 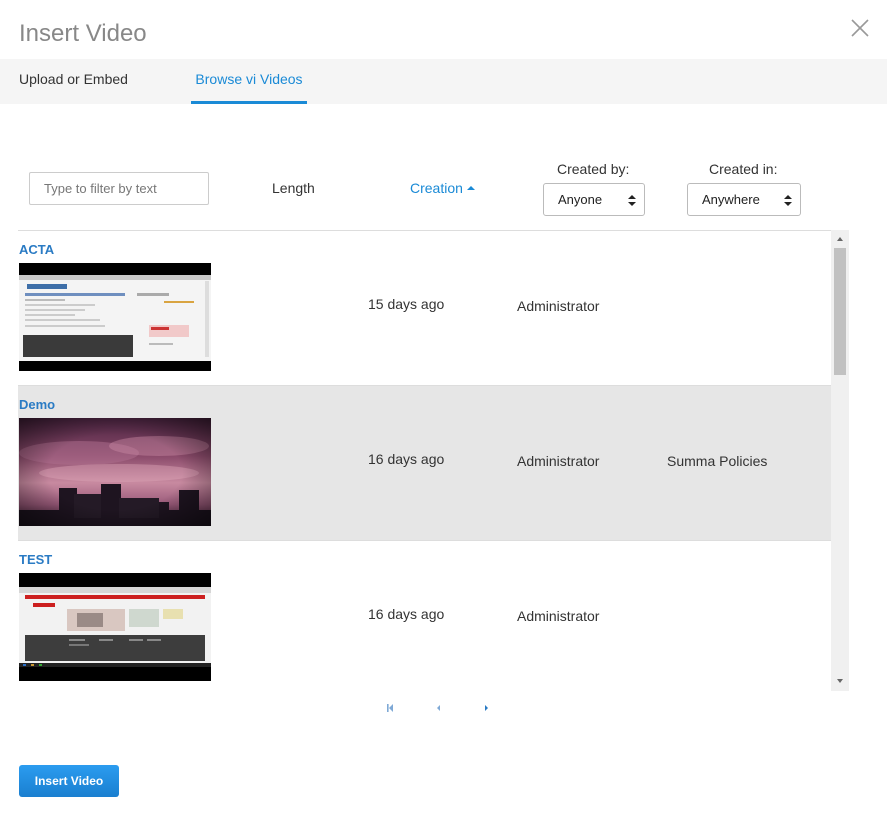 What do you see at coordinates (249, 81) in the screenshot?
I see `tab-browse-videos: Browse vi Videos` at bounding box center [249, 81].